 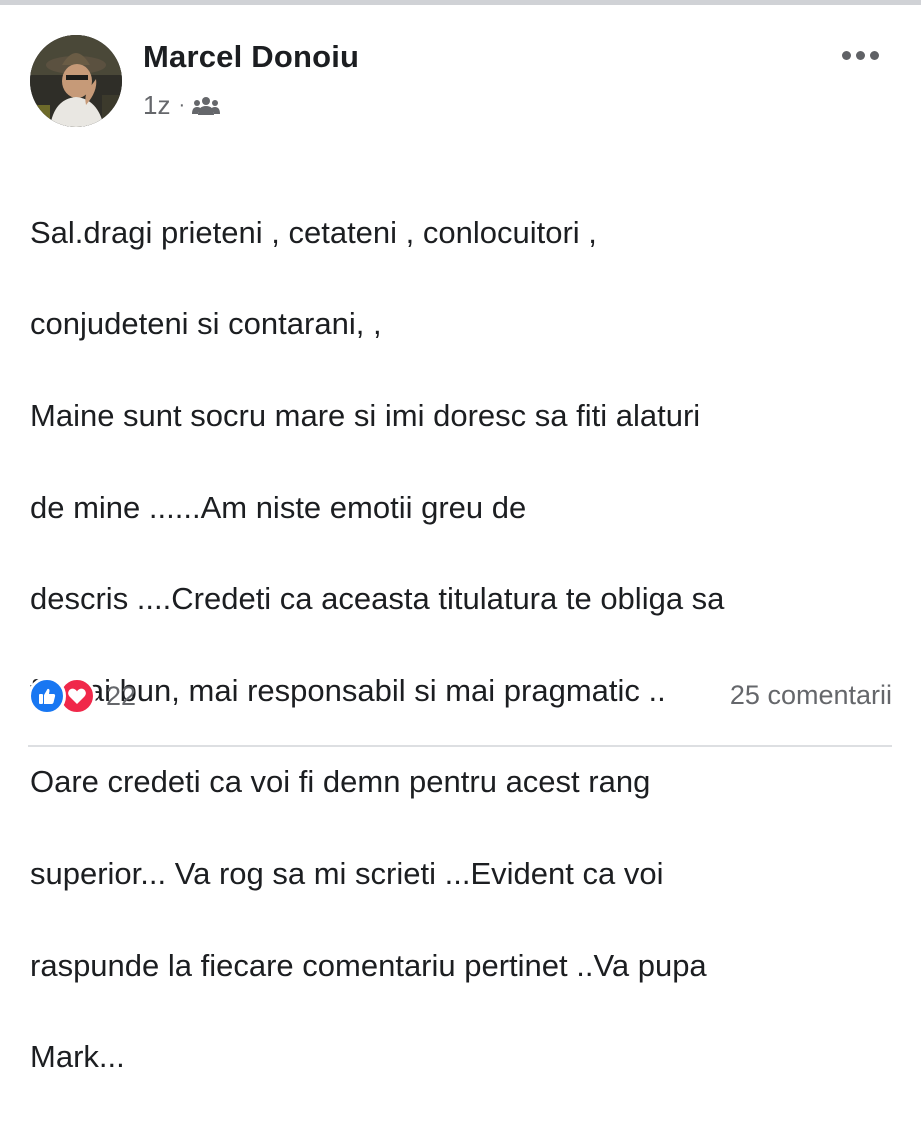 What do you see at coordinates (278, 507) in the screenshot?
I see `post-text-line: de mine ......Am niste emotii greu de` at bounding box center [278, 507].